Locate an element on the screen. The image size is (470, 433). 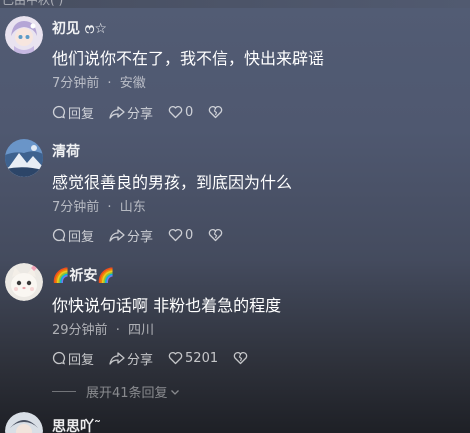
top-cut-text: 已由中秋( ) is located at coordinates (235, 4).